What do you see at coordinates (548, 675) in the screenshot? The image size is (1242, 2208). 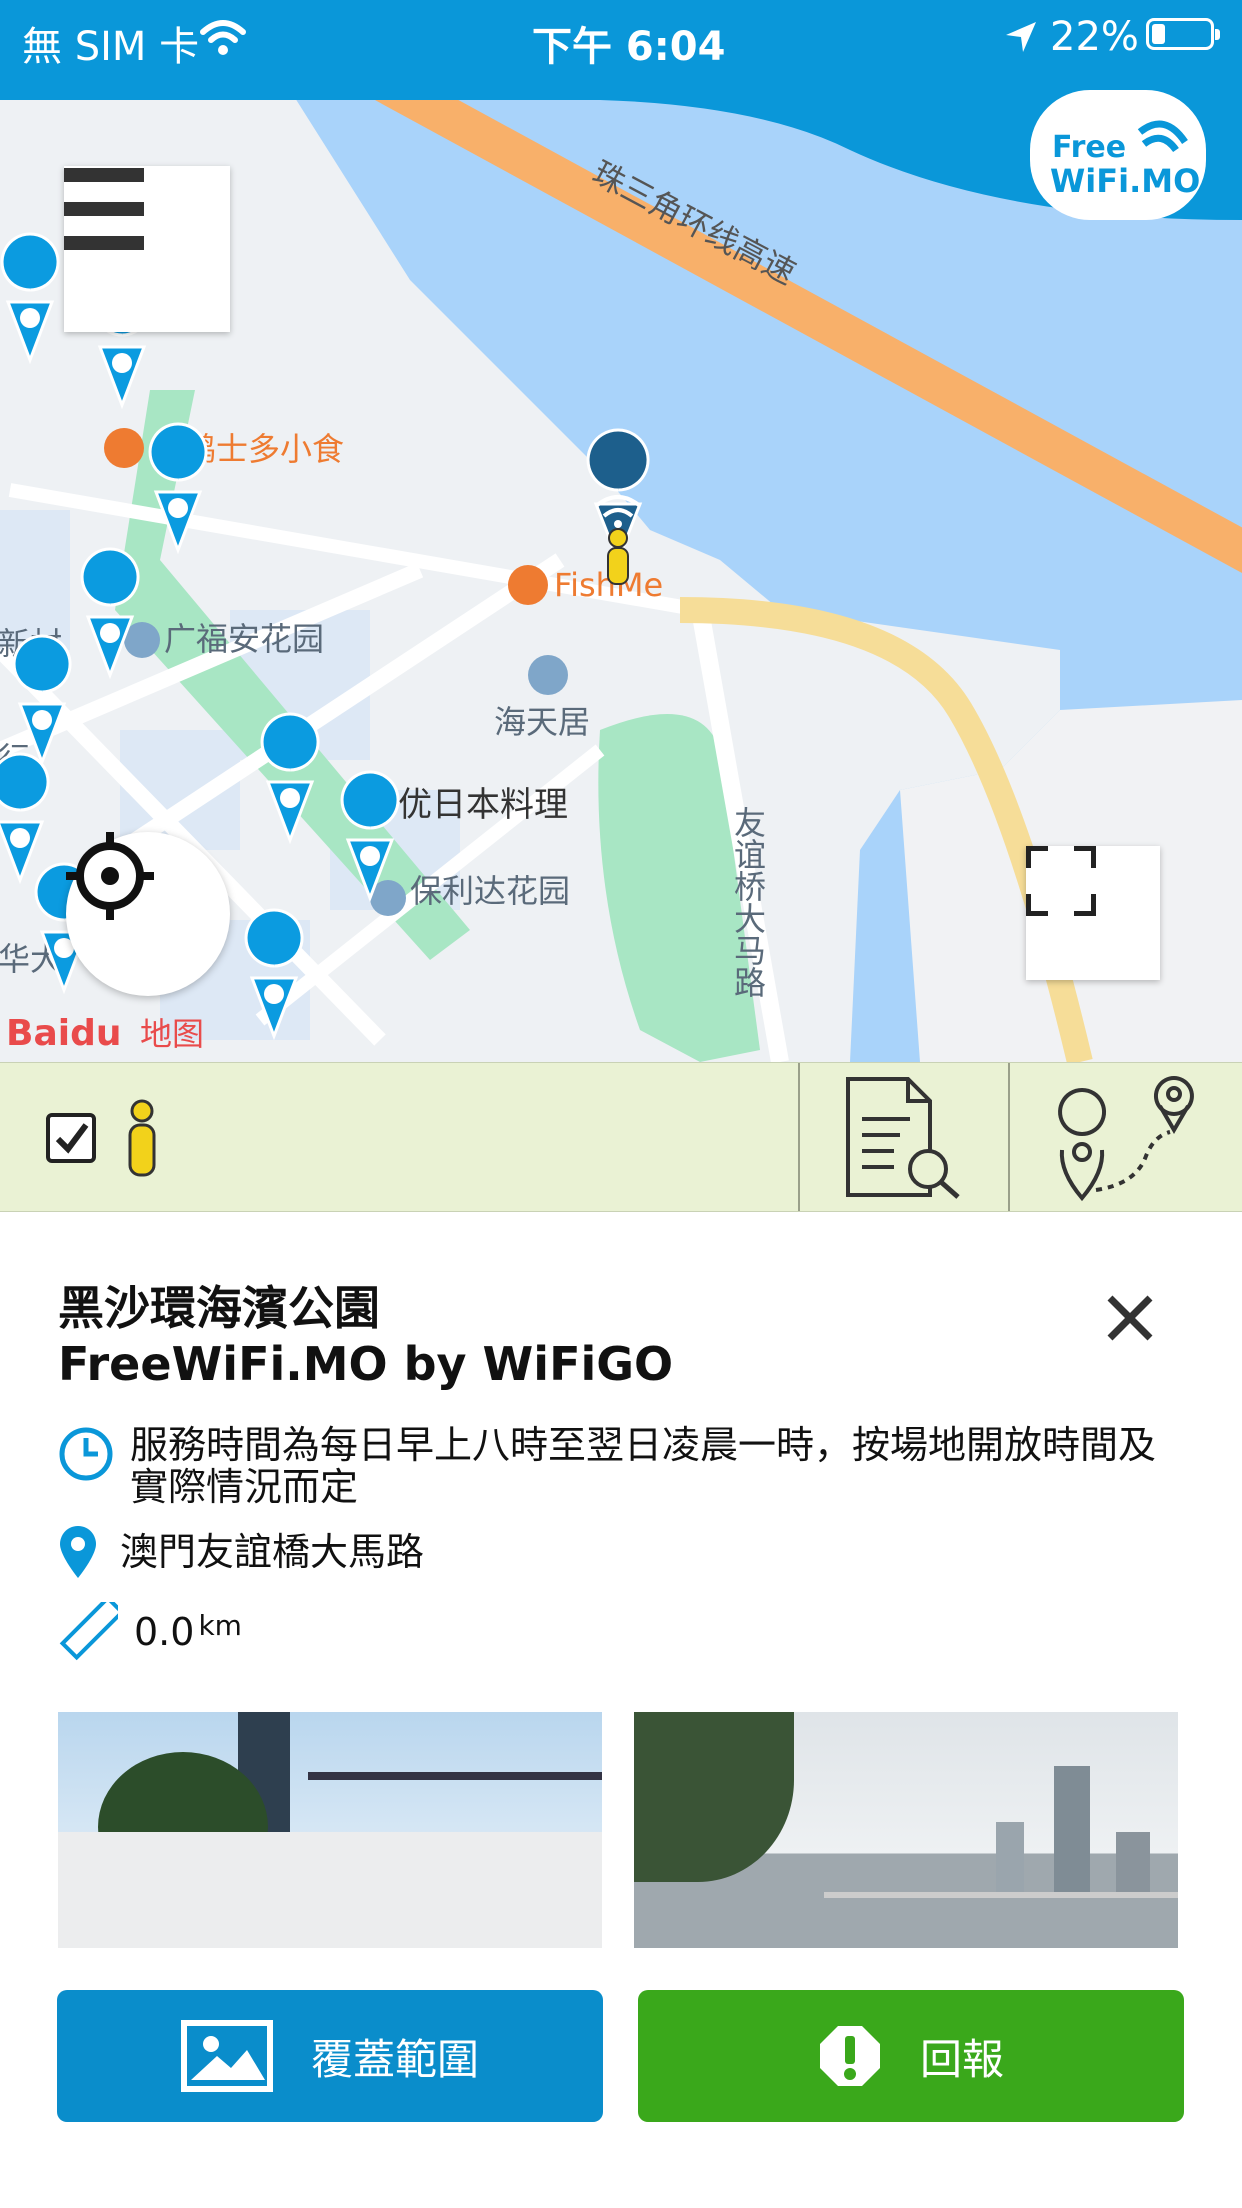 I see `building-icon` at bounding box center [548, 675].